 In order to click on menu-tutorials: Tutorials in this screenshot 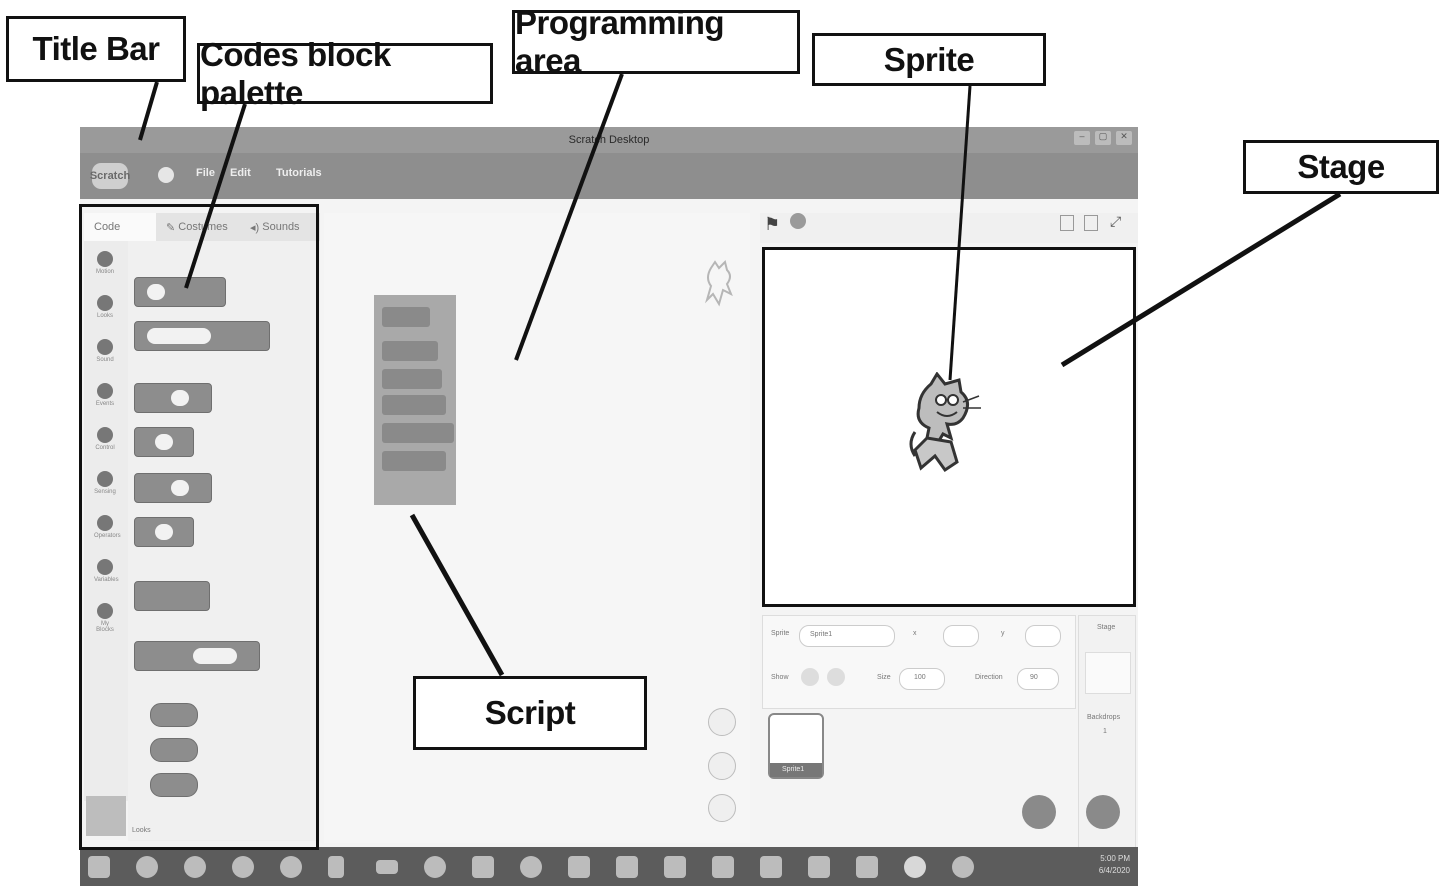, I will do `click(299, 173)`.